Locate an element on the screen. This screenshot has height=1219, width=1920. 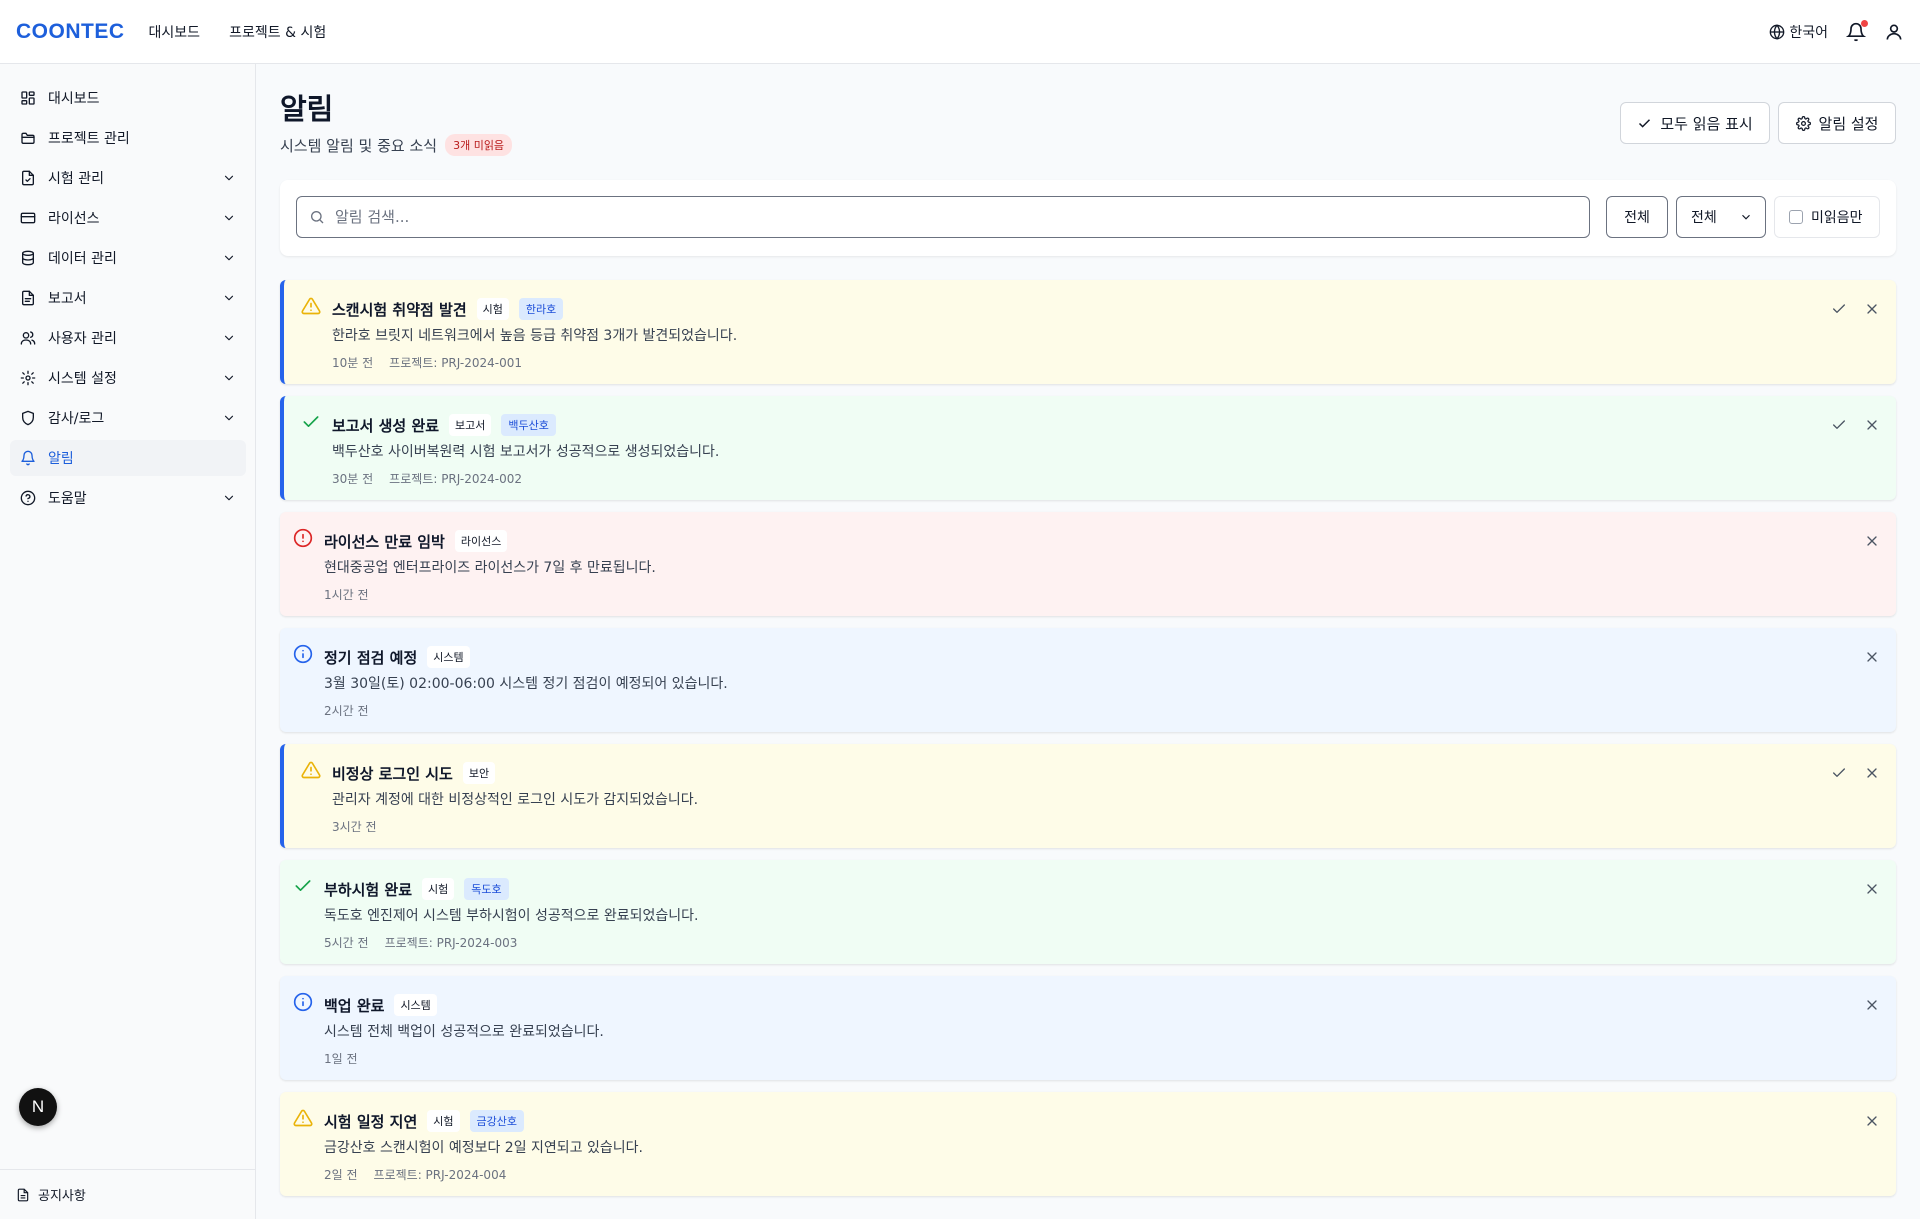
sidebar-item: 시험 관리 is located at coordinates (128, 178).